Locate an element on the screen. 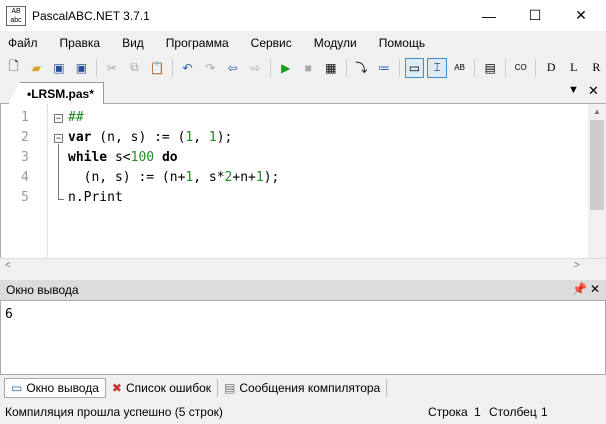  tab-compiler-messages: ▤ Сообщения компилятора is located at coordinates (303, 387).